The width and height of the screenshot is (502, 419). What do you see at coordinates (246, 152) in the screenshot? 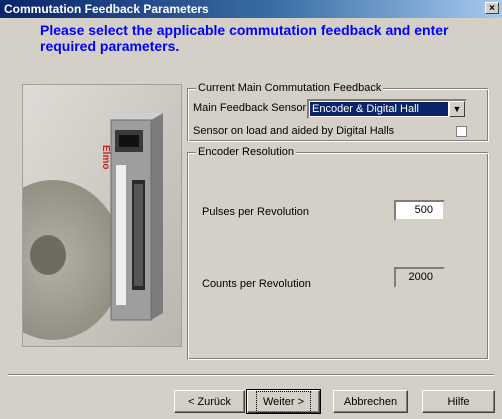
I see `encoder-group-legend: Encoder Resolution` at bounding box center [246, 152].